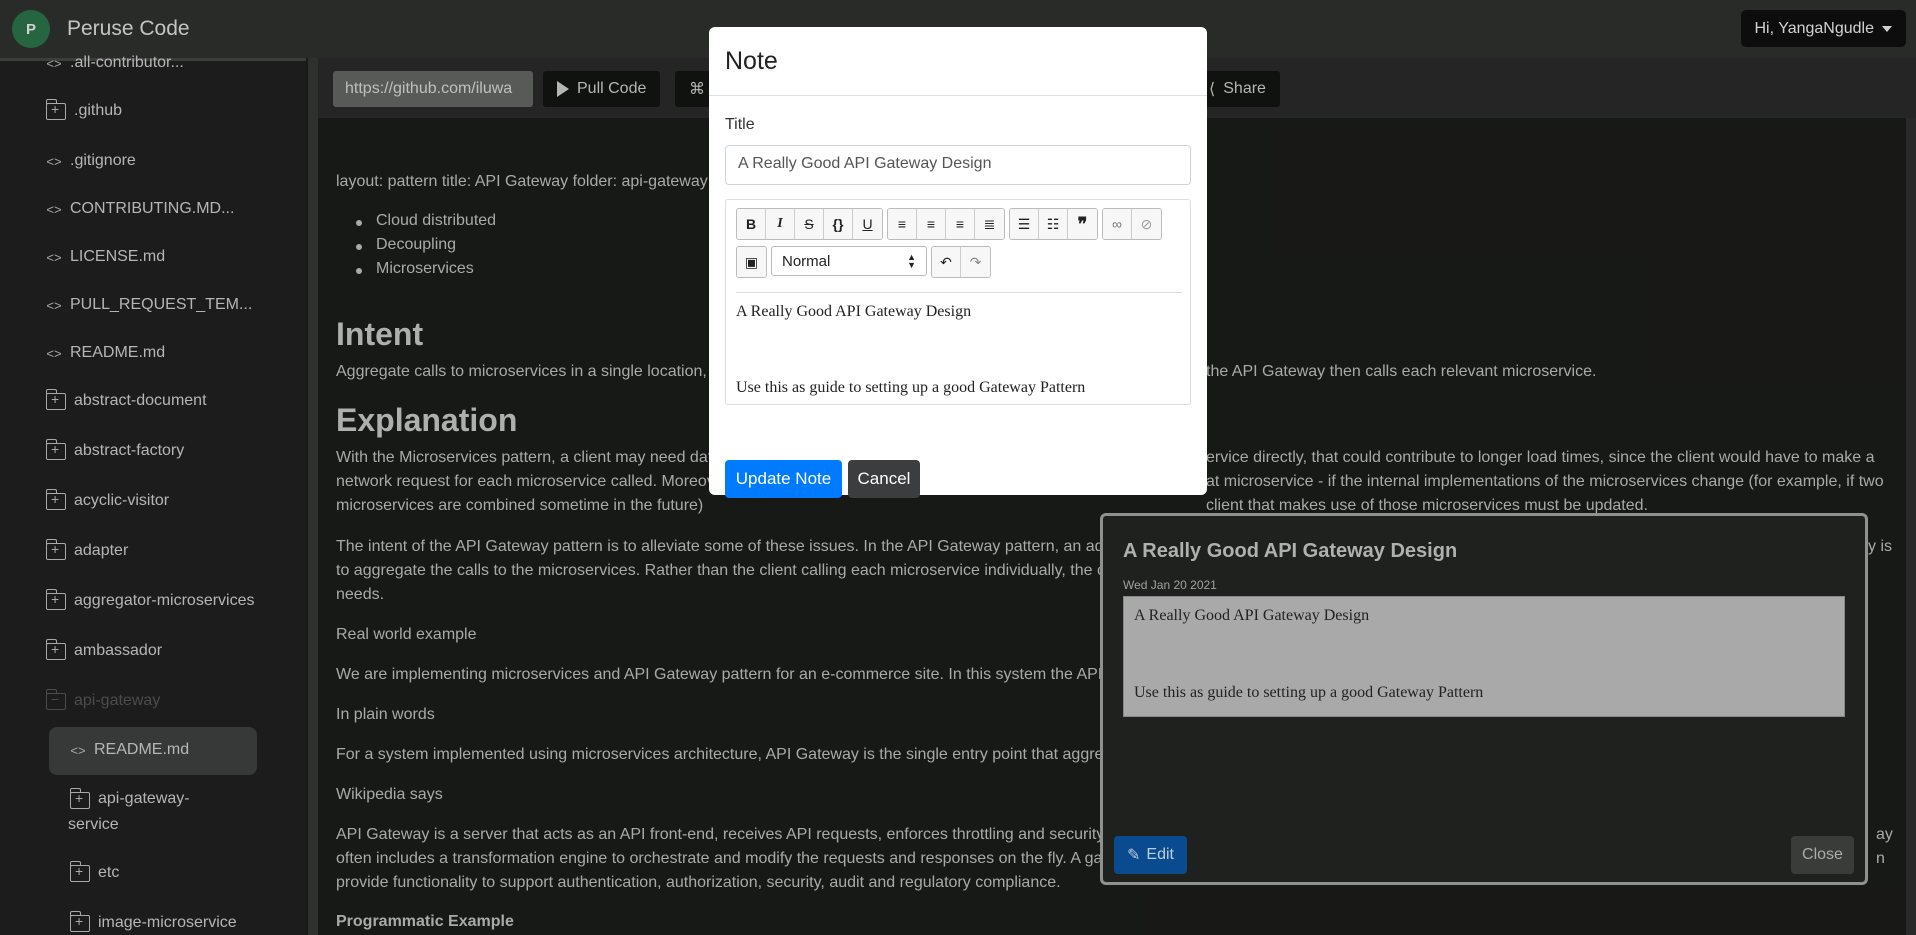 This screenshot has height=935, width=1916. What do you see at coordinates (740, 124) in the screenshot?
I see `title-label: Title` at bounding box center [740, 124].